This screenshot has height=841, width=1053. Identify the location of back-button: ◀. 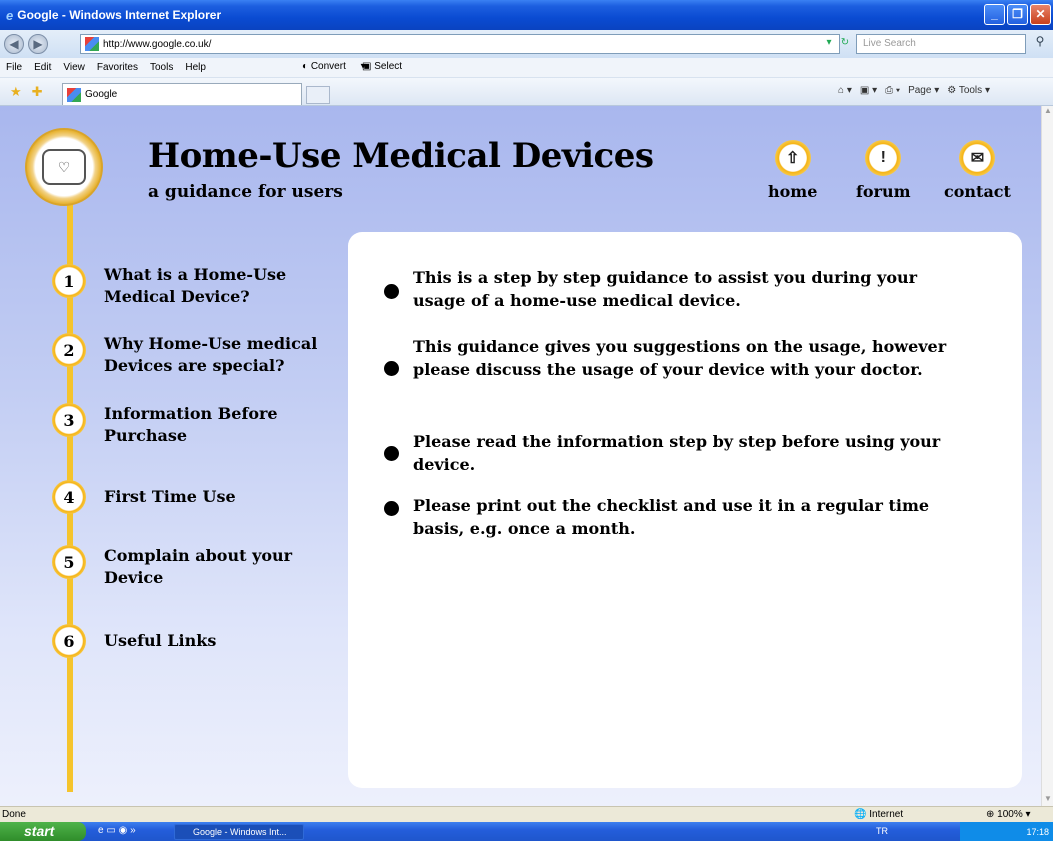
(14, 44).